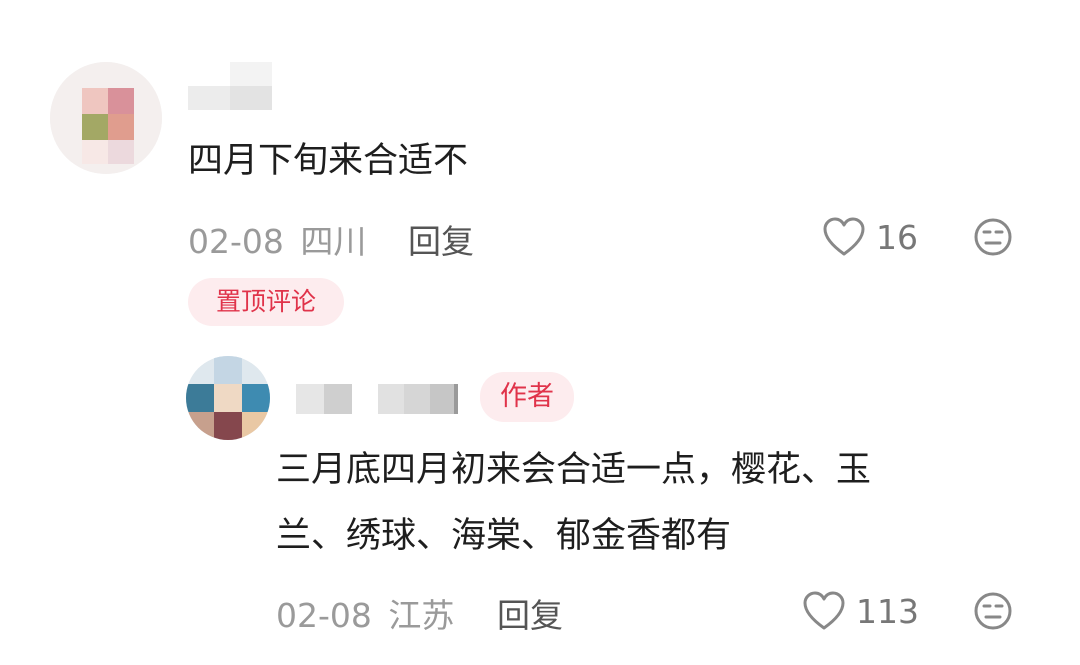 The width and height of the screenshot is (1080, 665). I want to click on comment-location: 四川, so click(333, 241).